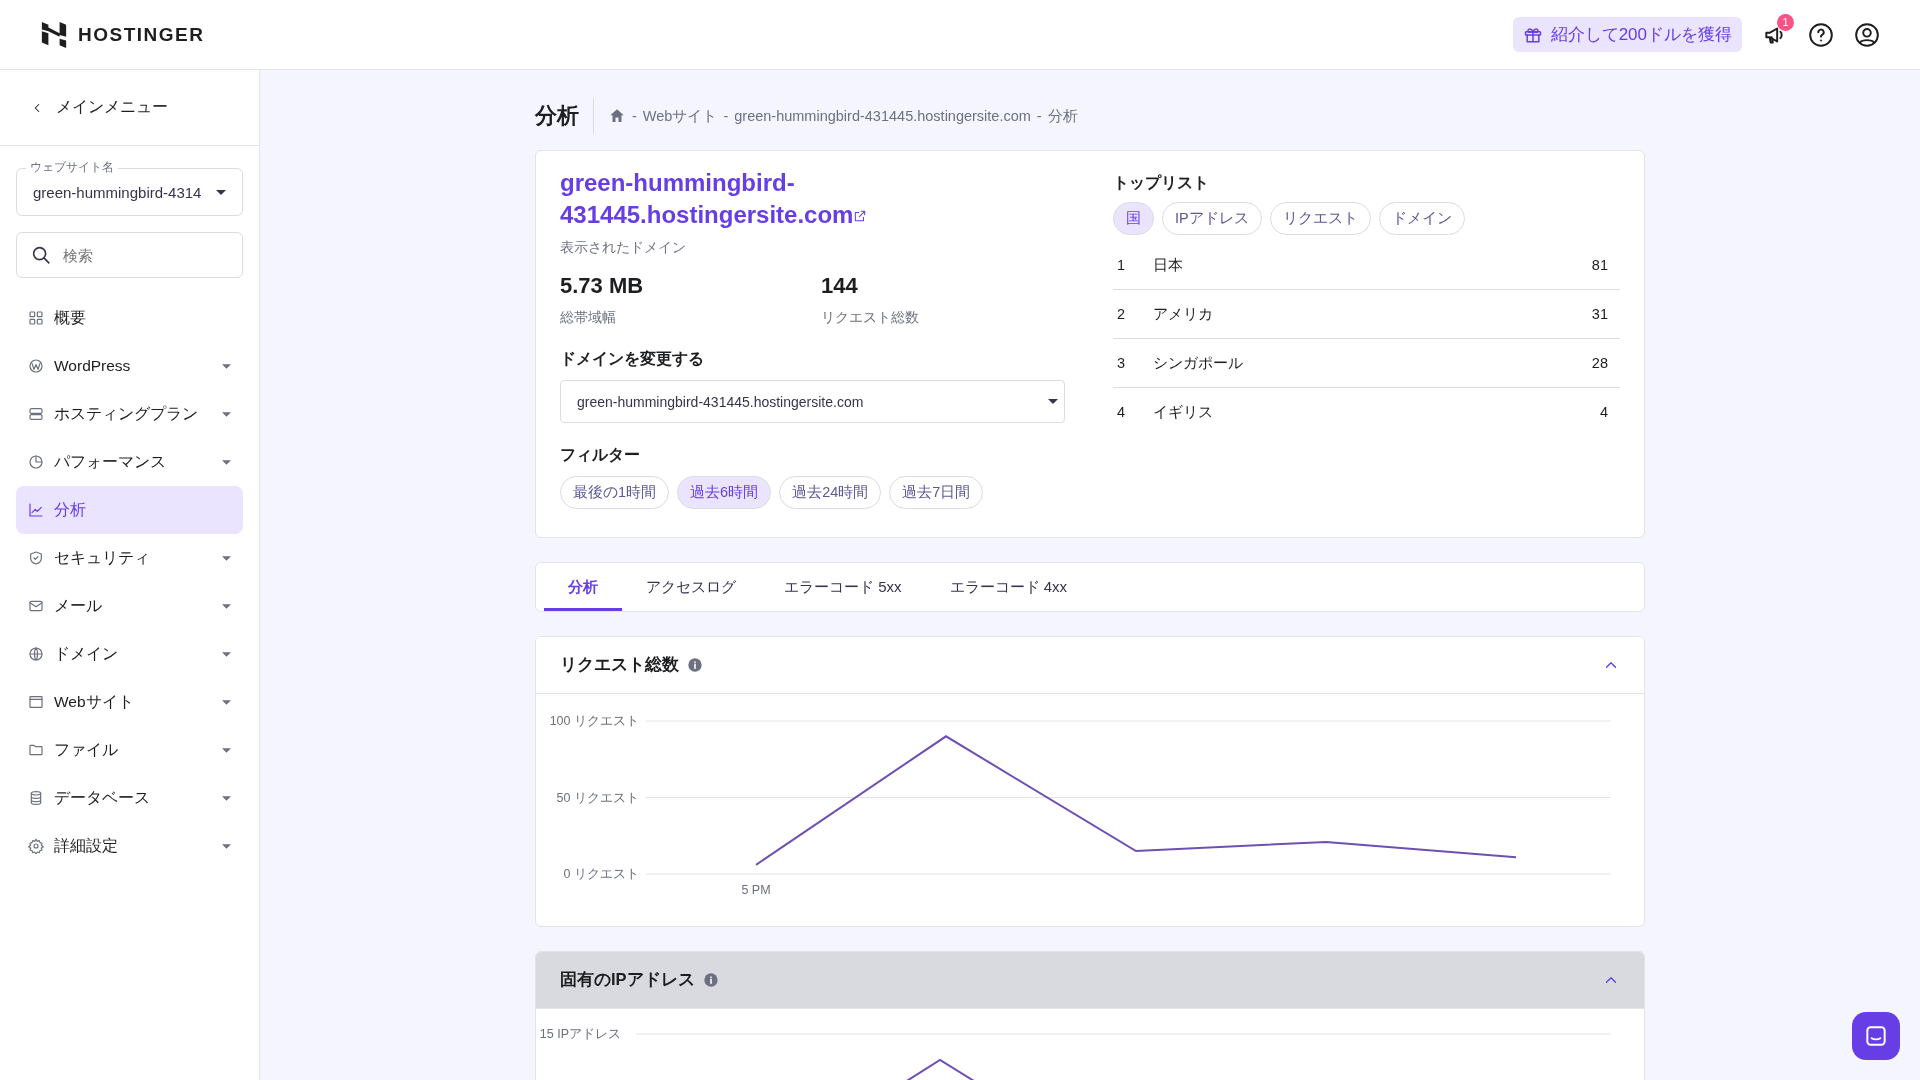  What do you see at coordinates (680, 116) in the screenshot?
I see `breadcrumb-link: Webサイト` at bounding box center [680, 116].